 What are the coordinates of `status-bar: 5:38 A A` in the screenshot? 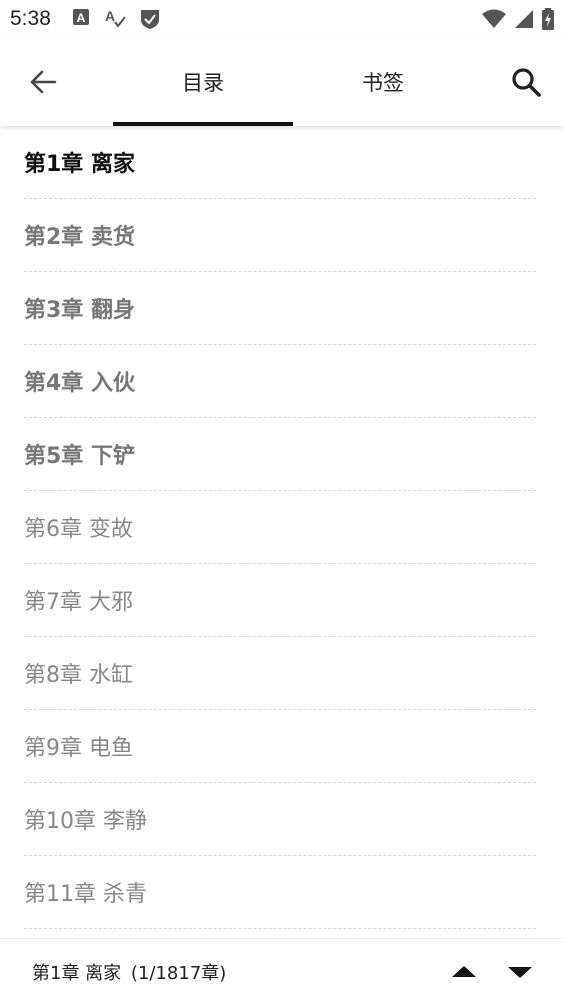 It's located at (282, 19).